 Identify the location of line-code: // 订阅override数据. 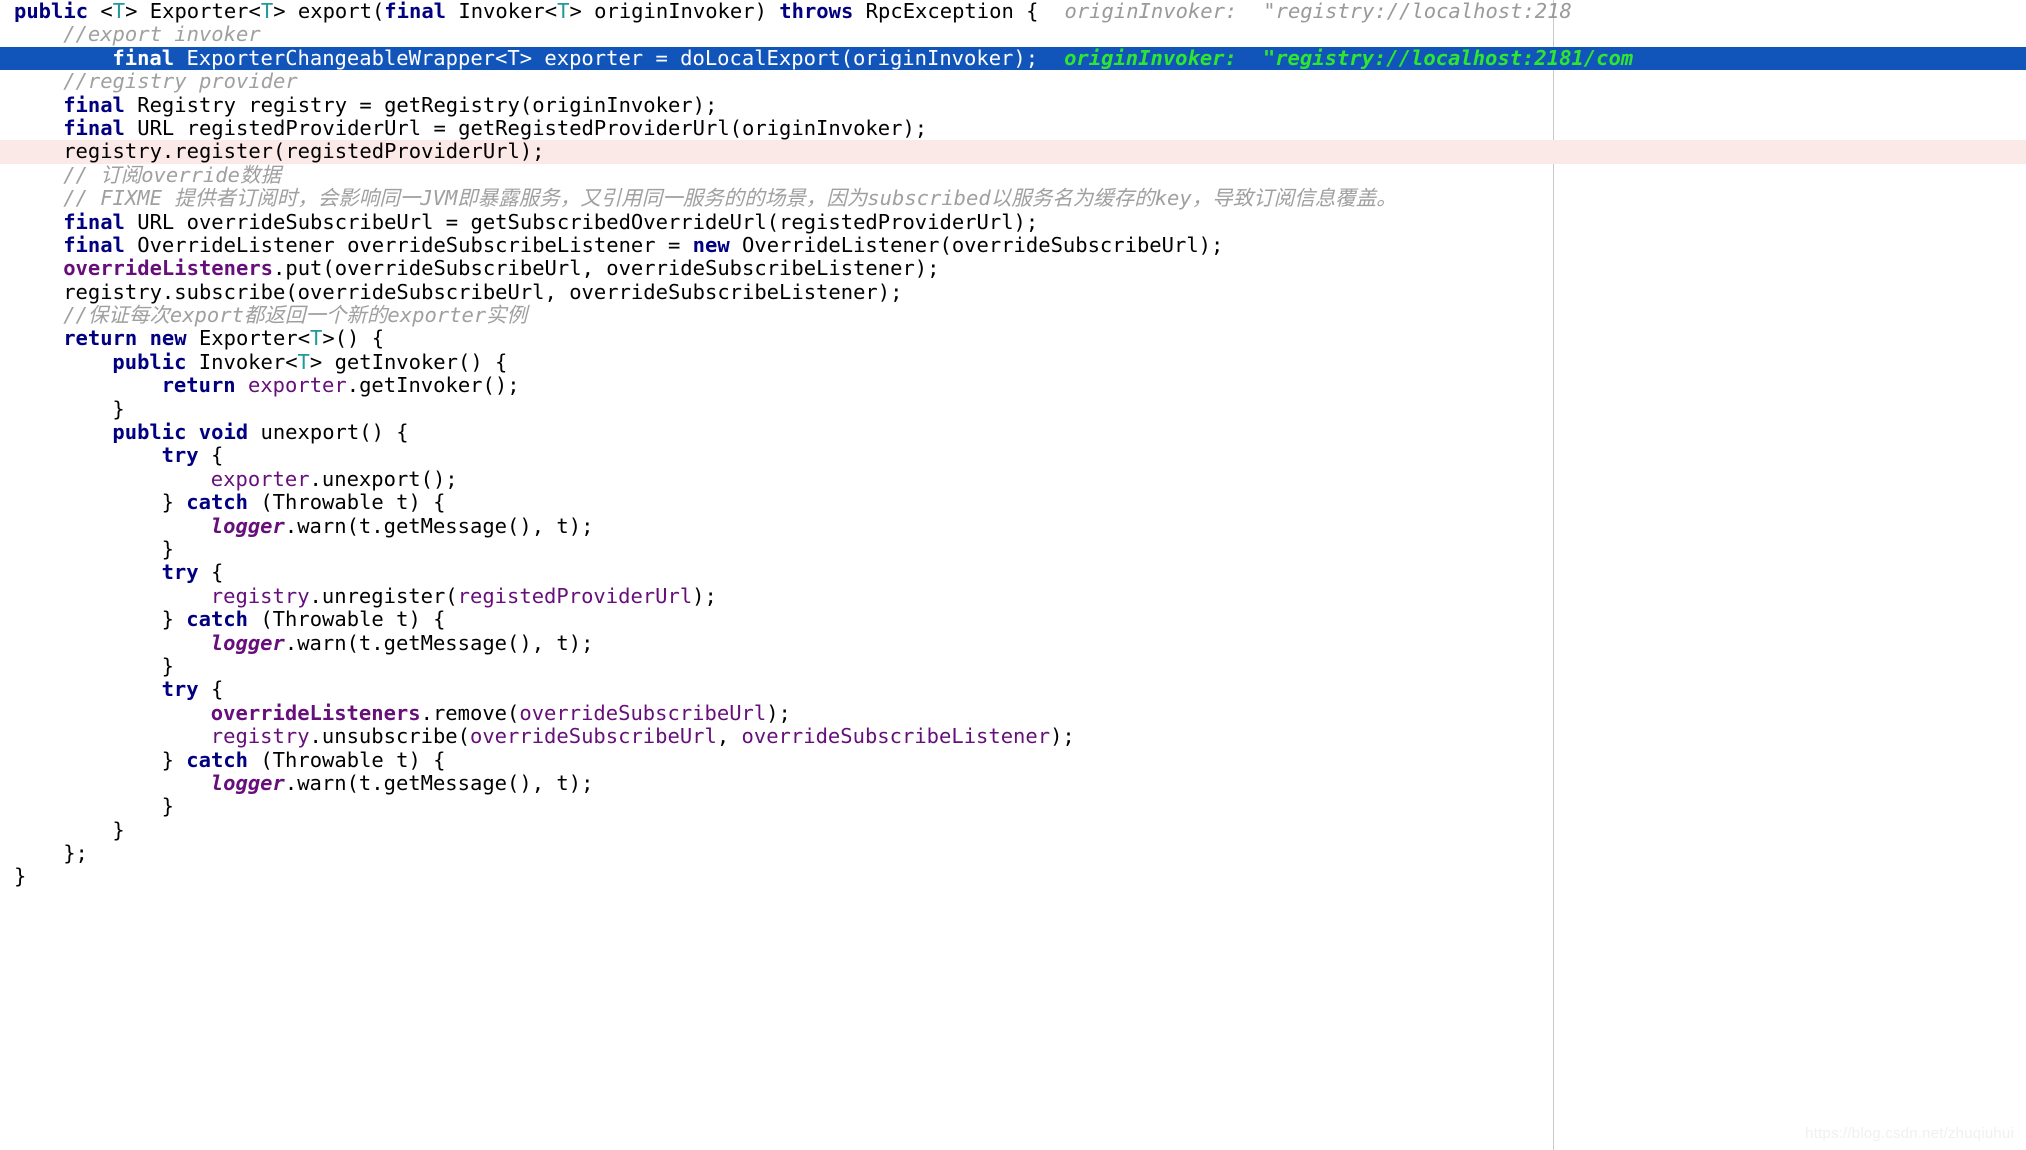
(172, 175).